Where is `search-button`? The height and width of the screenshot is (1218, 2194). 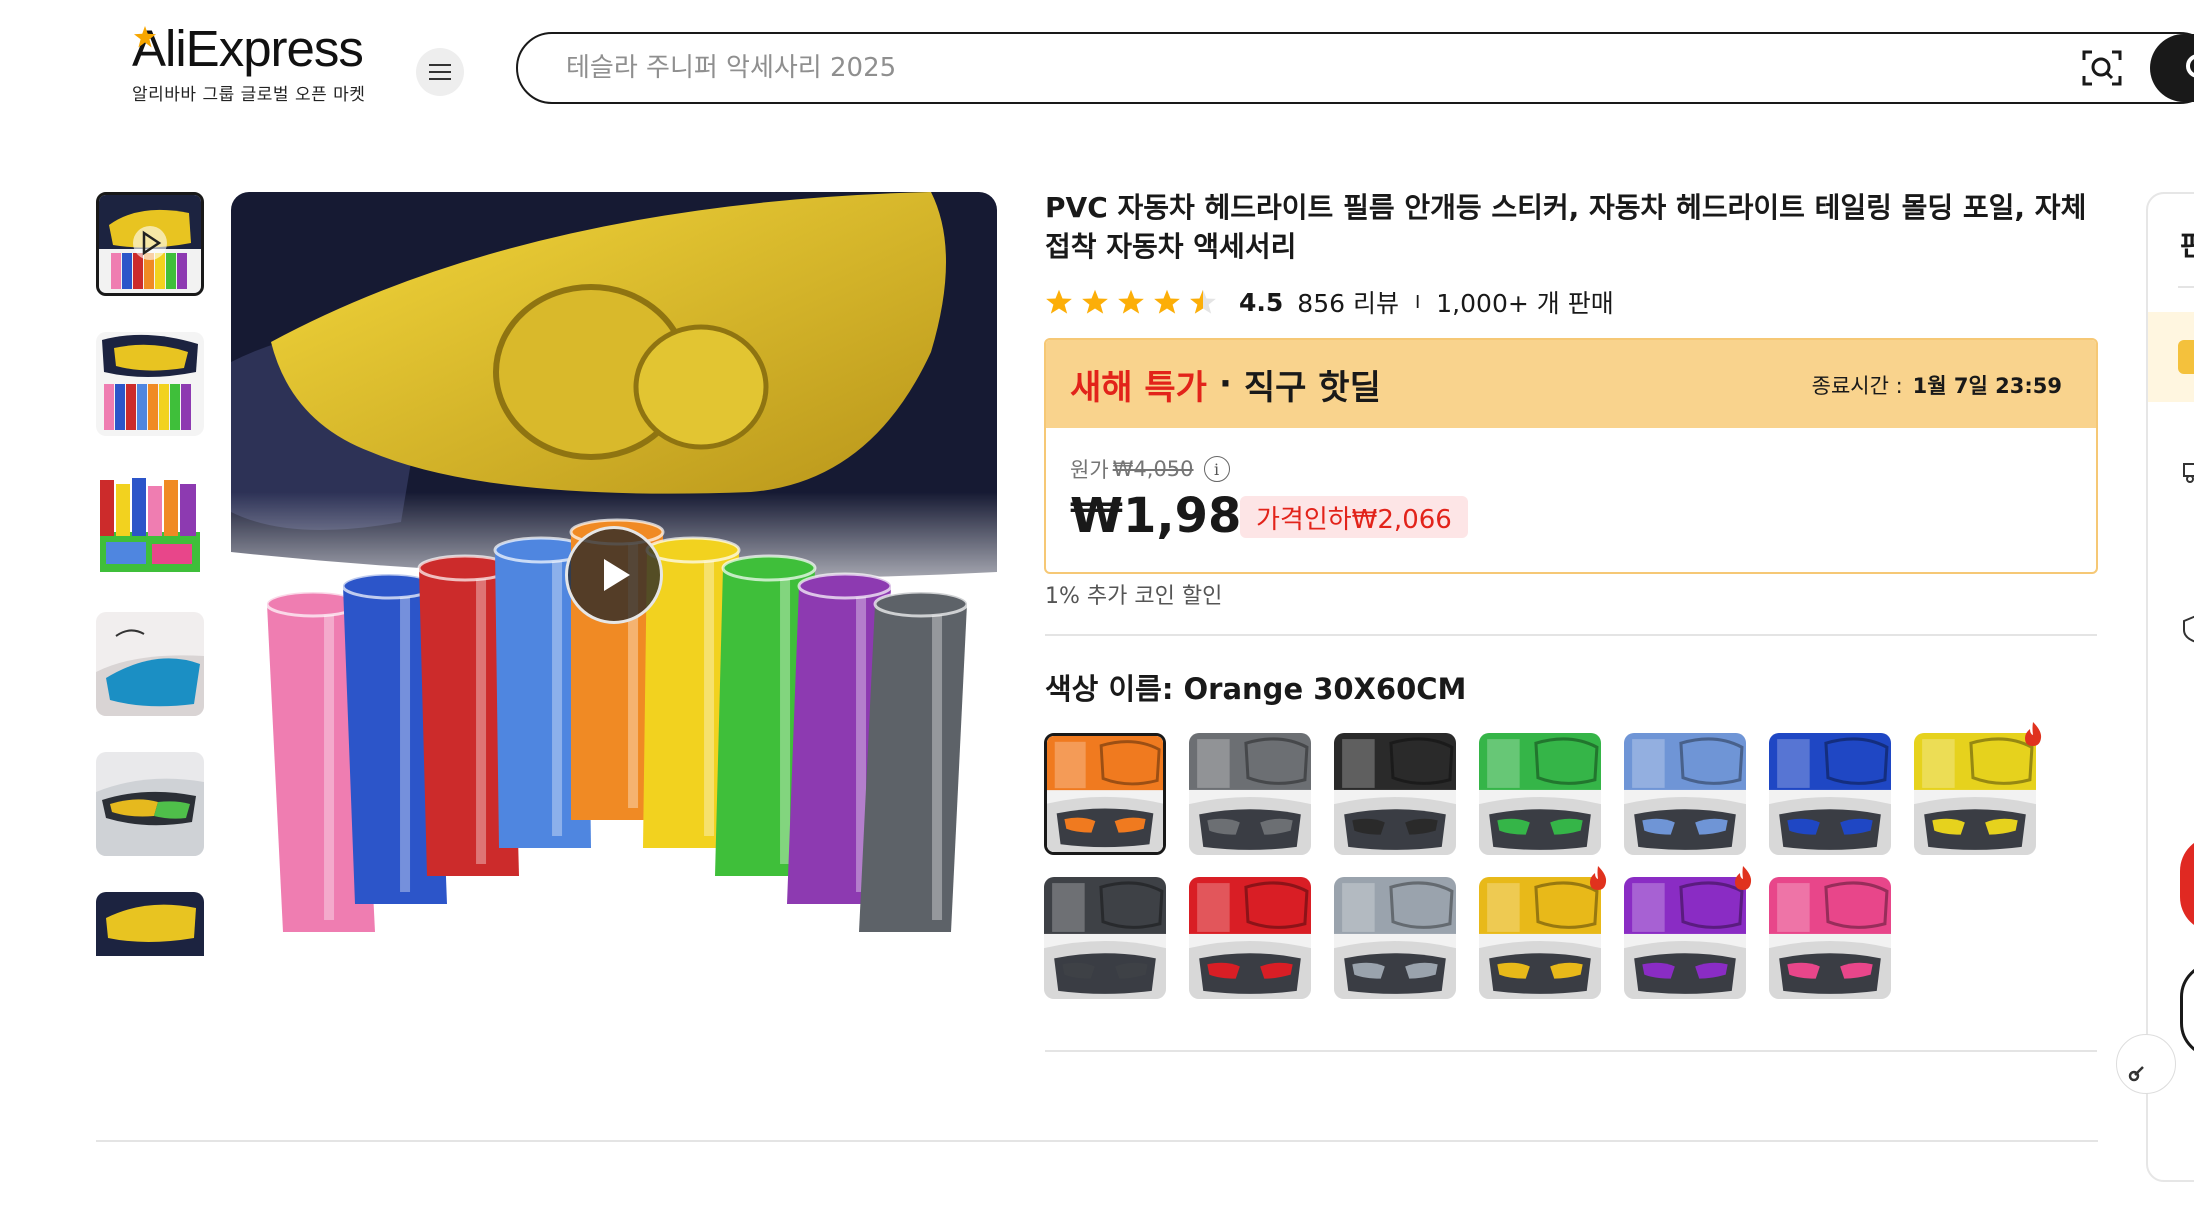 search-button is located at coordinates (2172, 68).